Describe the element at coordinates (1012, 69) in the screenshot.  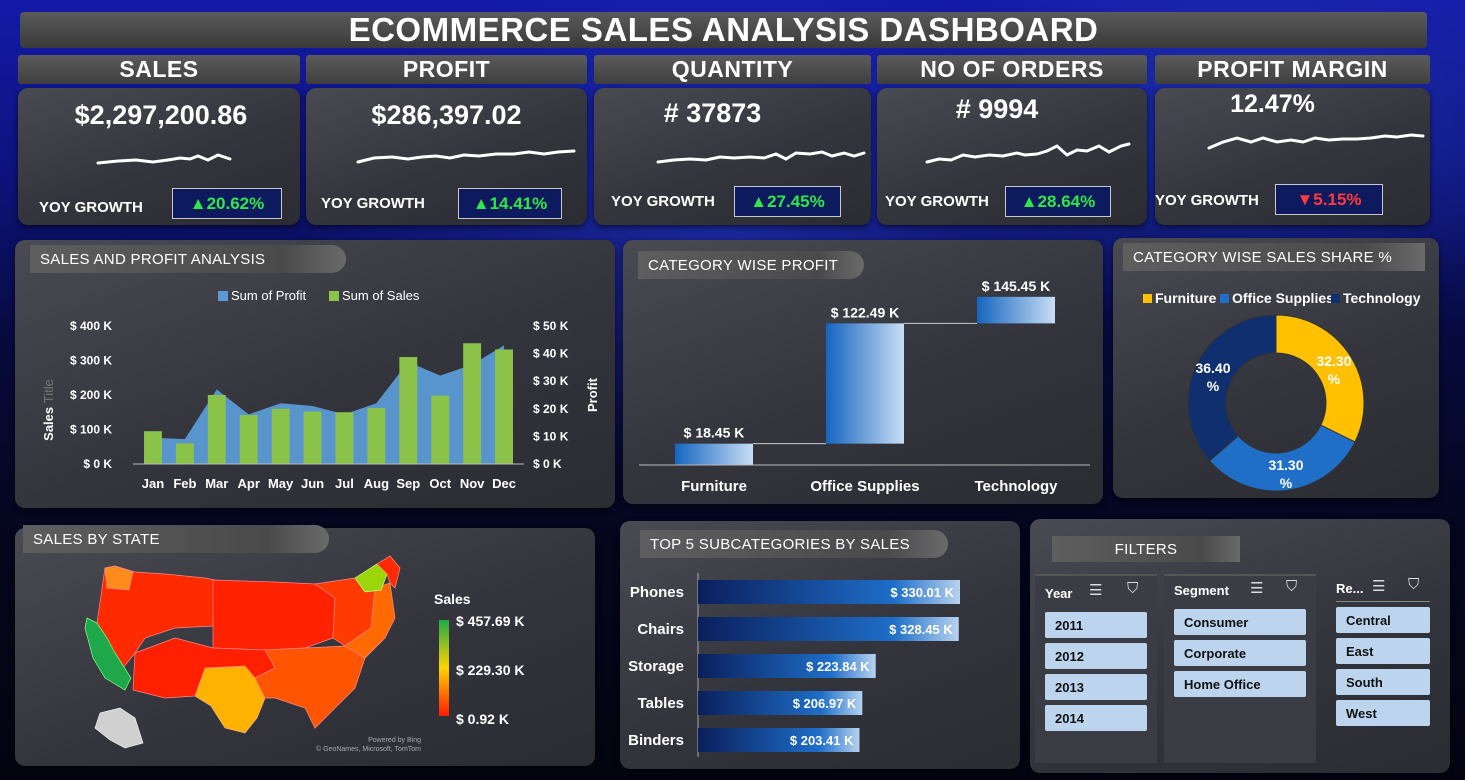
I see `kpi-header-orders: NO OF ORDERS` at that location.